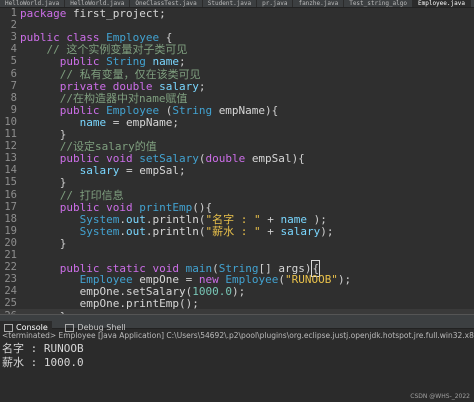 The image size is (474, 402). I want to click on editor-tab: OneClassTest.java, so click(166, 3).